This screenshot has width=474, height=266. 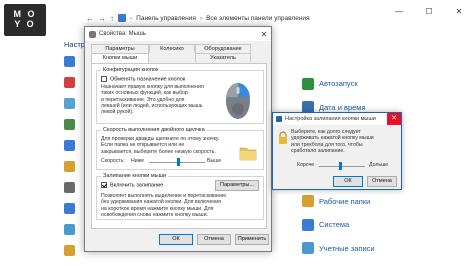 What do you see at coordinates (172, 48) in the screenshot?
I see `tab-wheel: Колесико` at bounding box center [172, 48].